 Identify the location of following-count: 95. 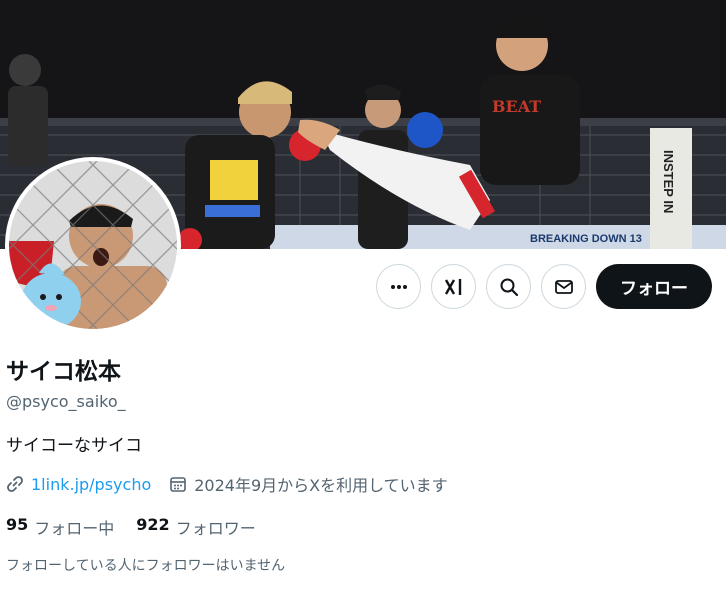
(17, 524).